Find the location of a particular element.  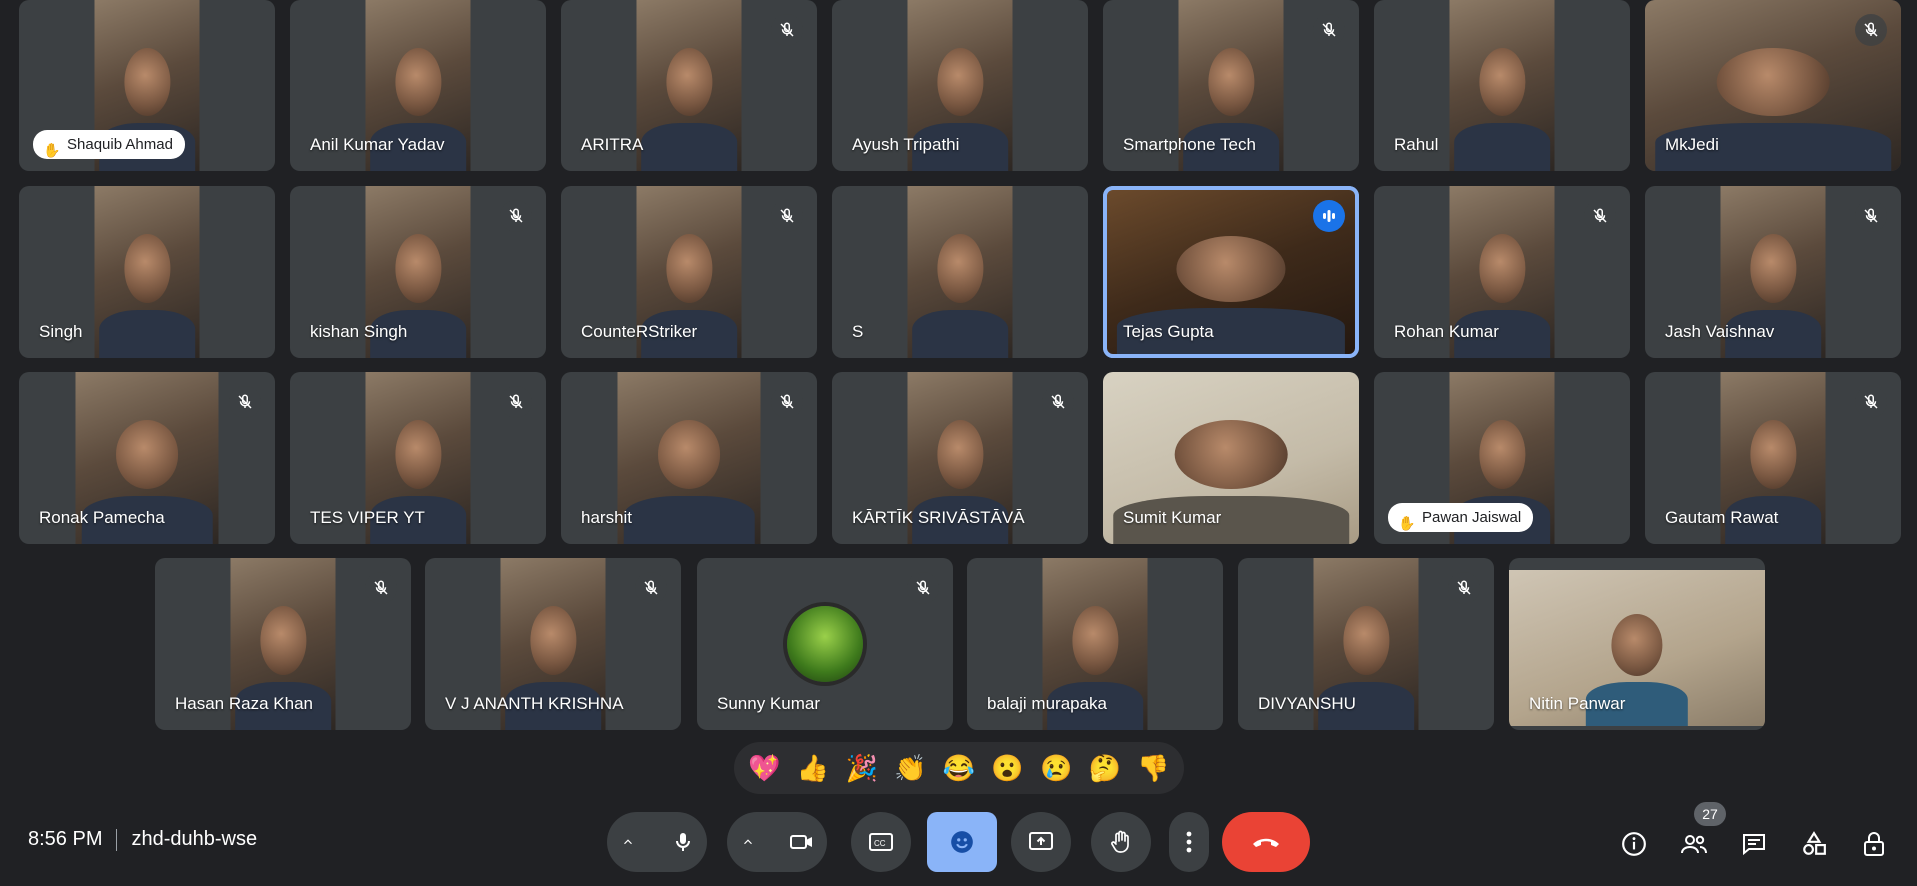

captions-button: CC is located at coordinates (881, 842).